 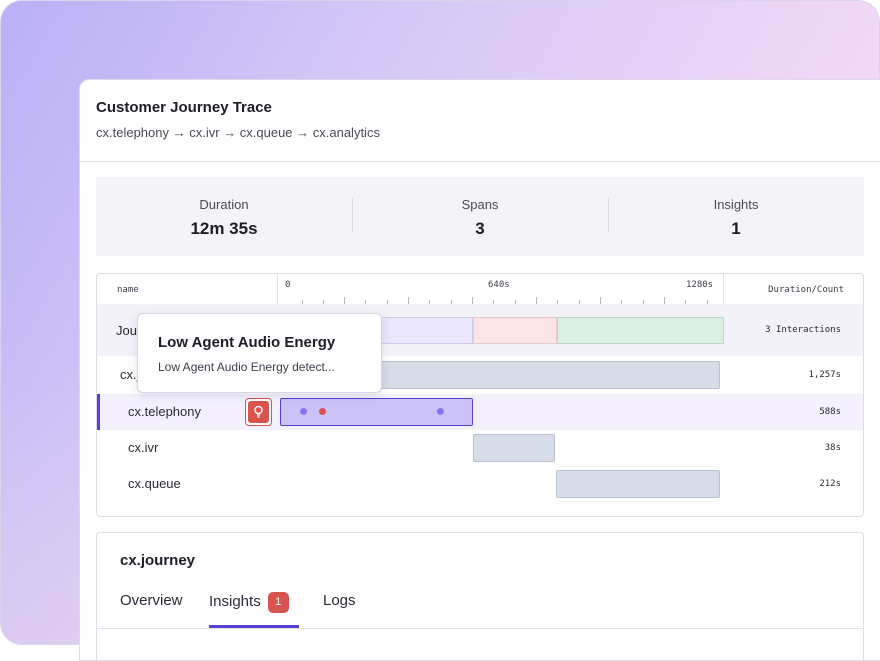 What do you see at coordinates (499, 285) in the screenshot?
I see `axis-tick-label: 640s` at bounding box center [499, 285].